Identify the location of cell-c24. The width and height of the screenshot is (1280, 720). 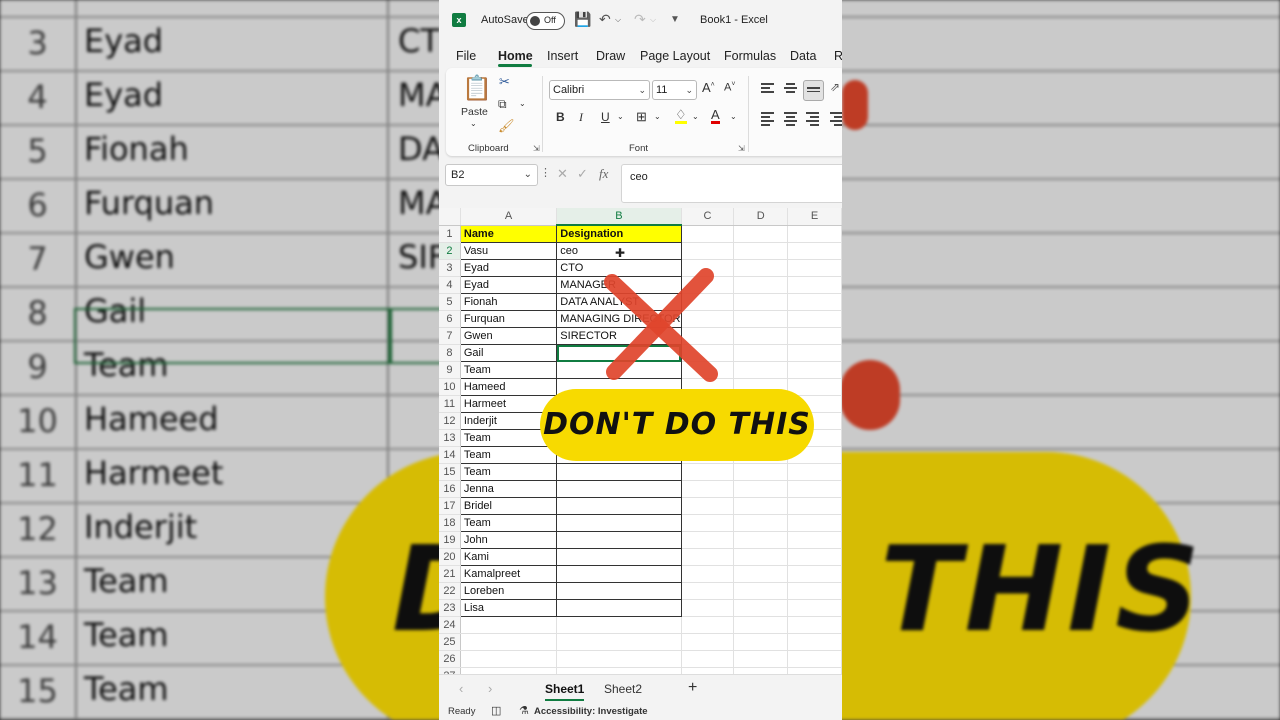
(708, 625).